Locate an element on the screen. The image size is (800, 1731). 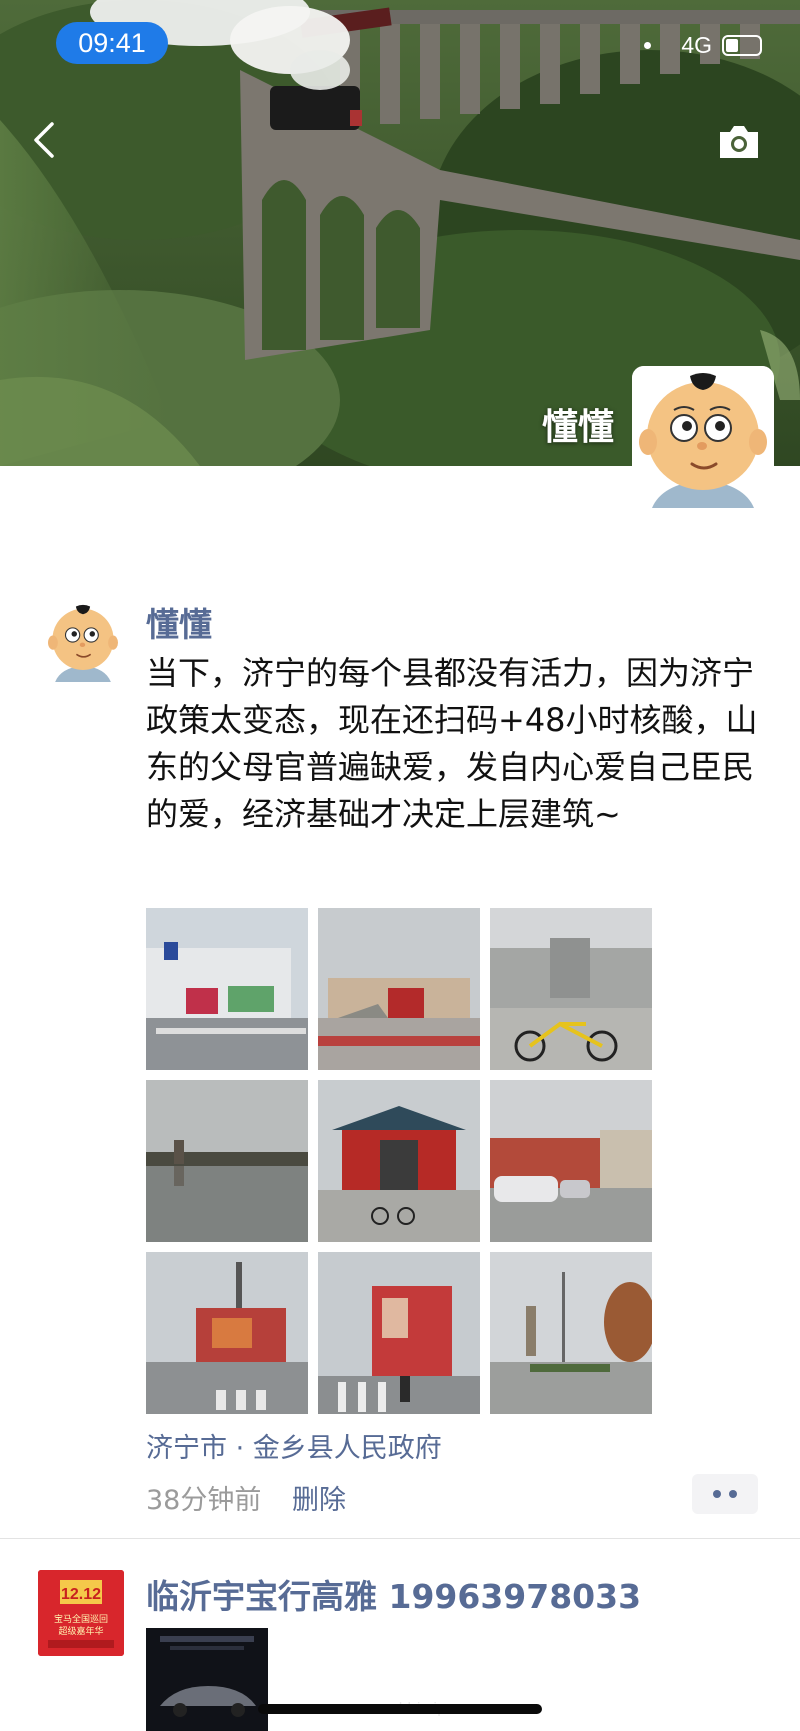
status-indicators: 4G is located at coordinates (703, 45).